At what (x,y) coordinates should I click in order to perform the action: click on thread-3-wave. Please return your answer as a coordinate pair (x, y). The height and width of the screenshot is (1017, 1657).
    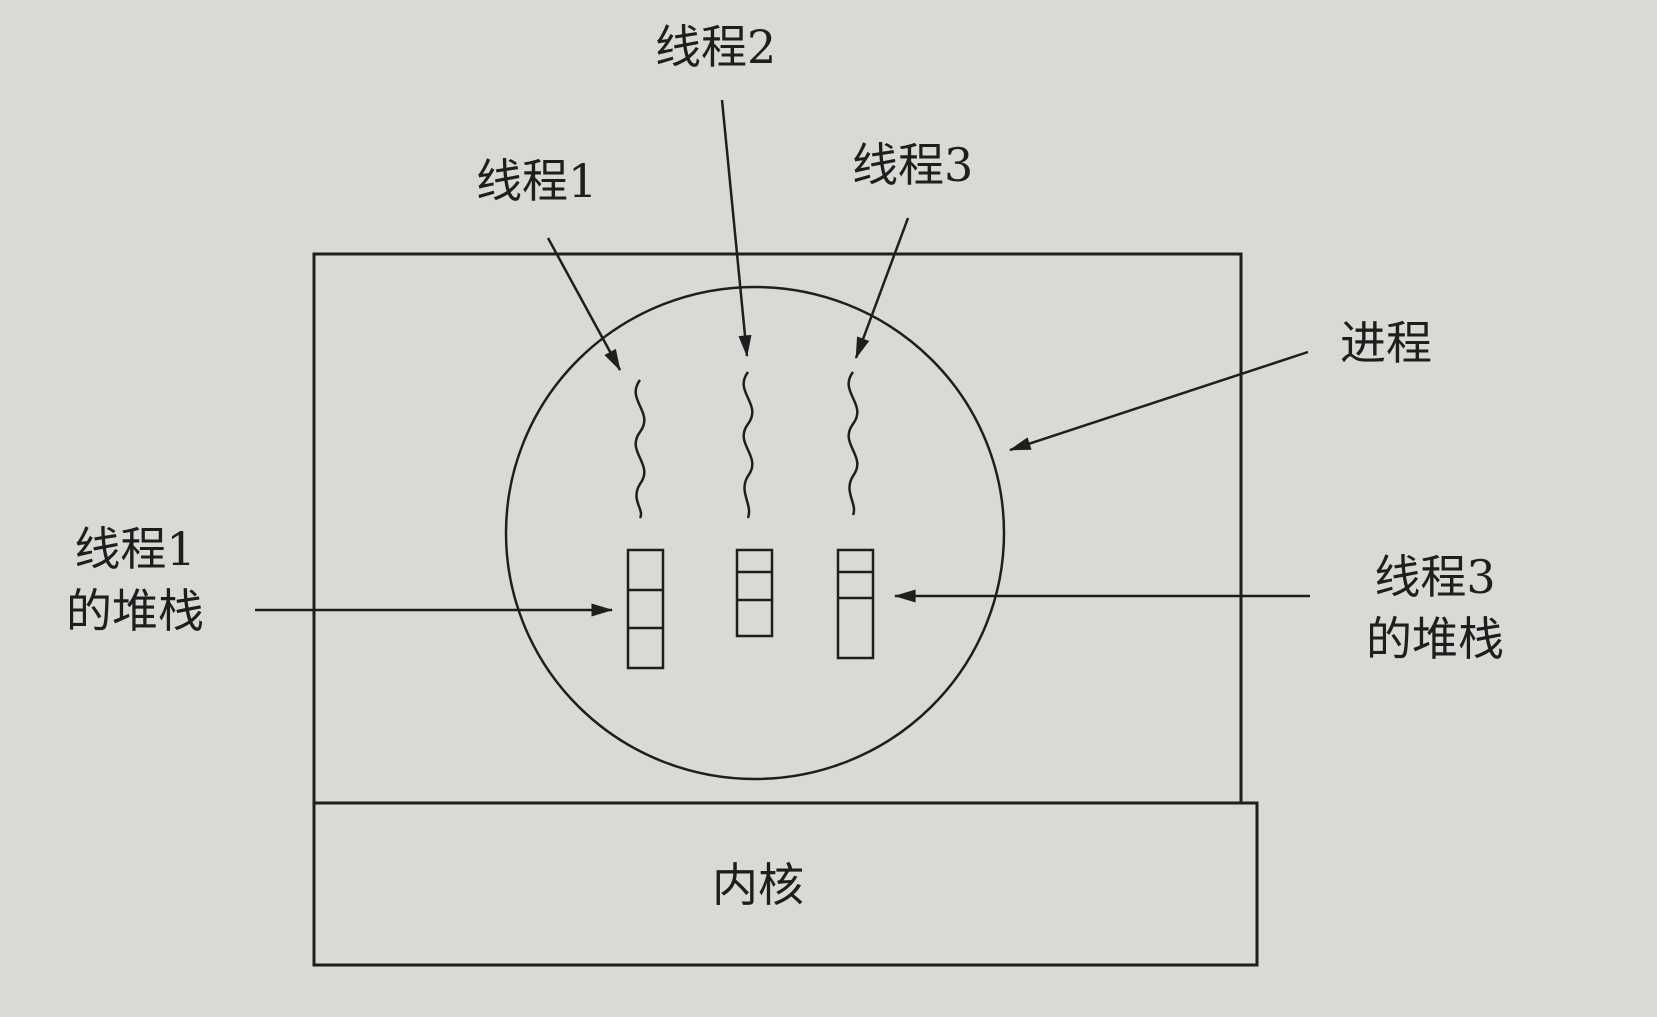
    Looking at the image, I should click on (853, 443).